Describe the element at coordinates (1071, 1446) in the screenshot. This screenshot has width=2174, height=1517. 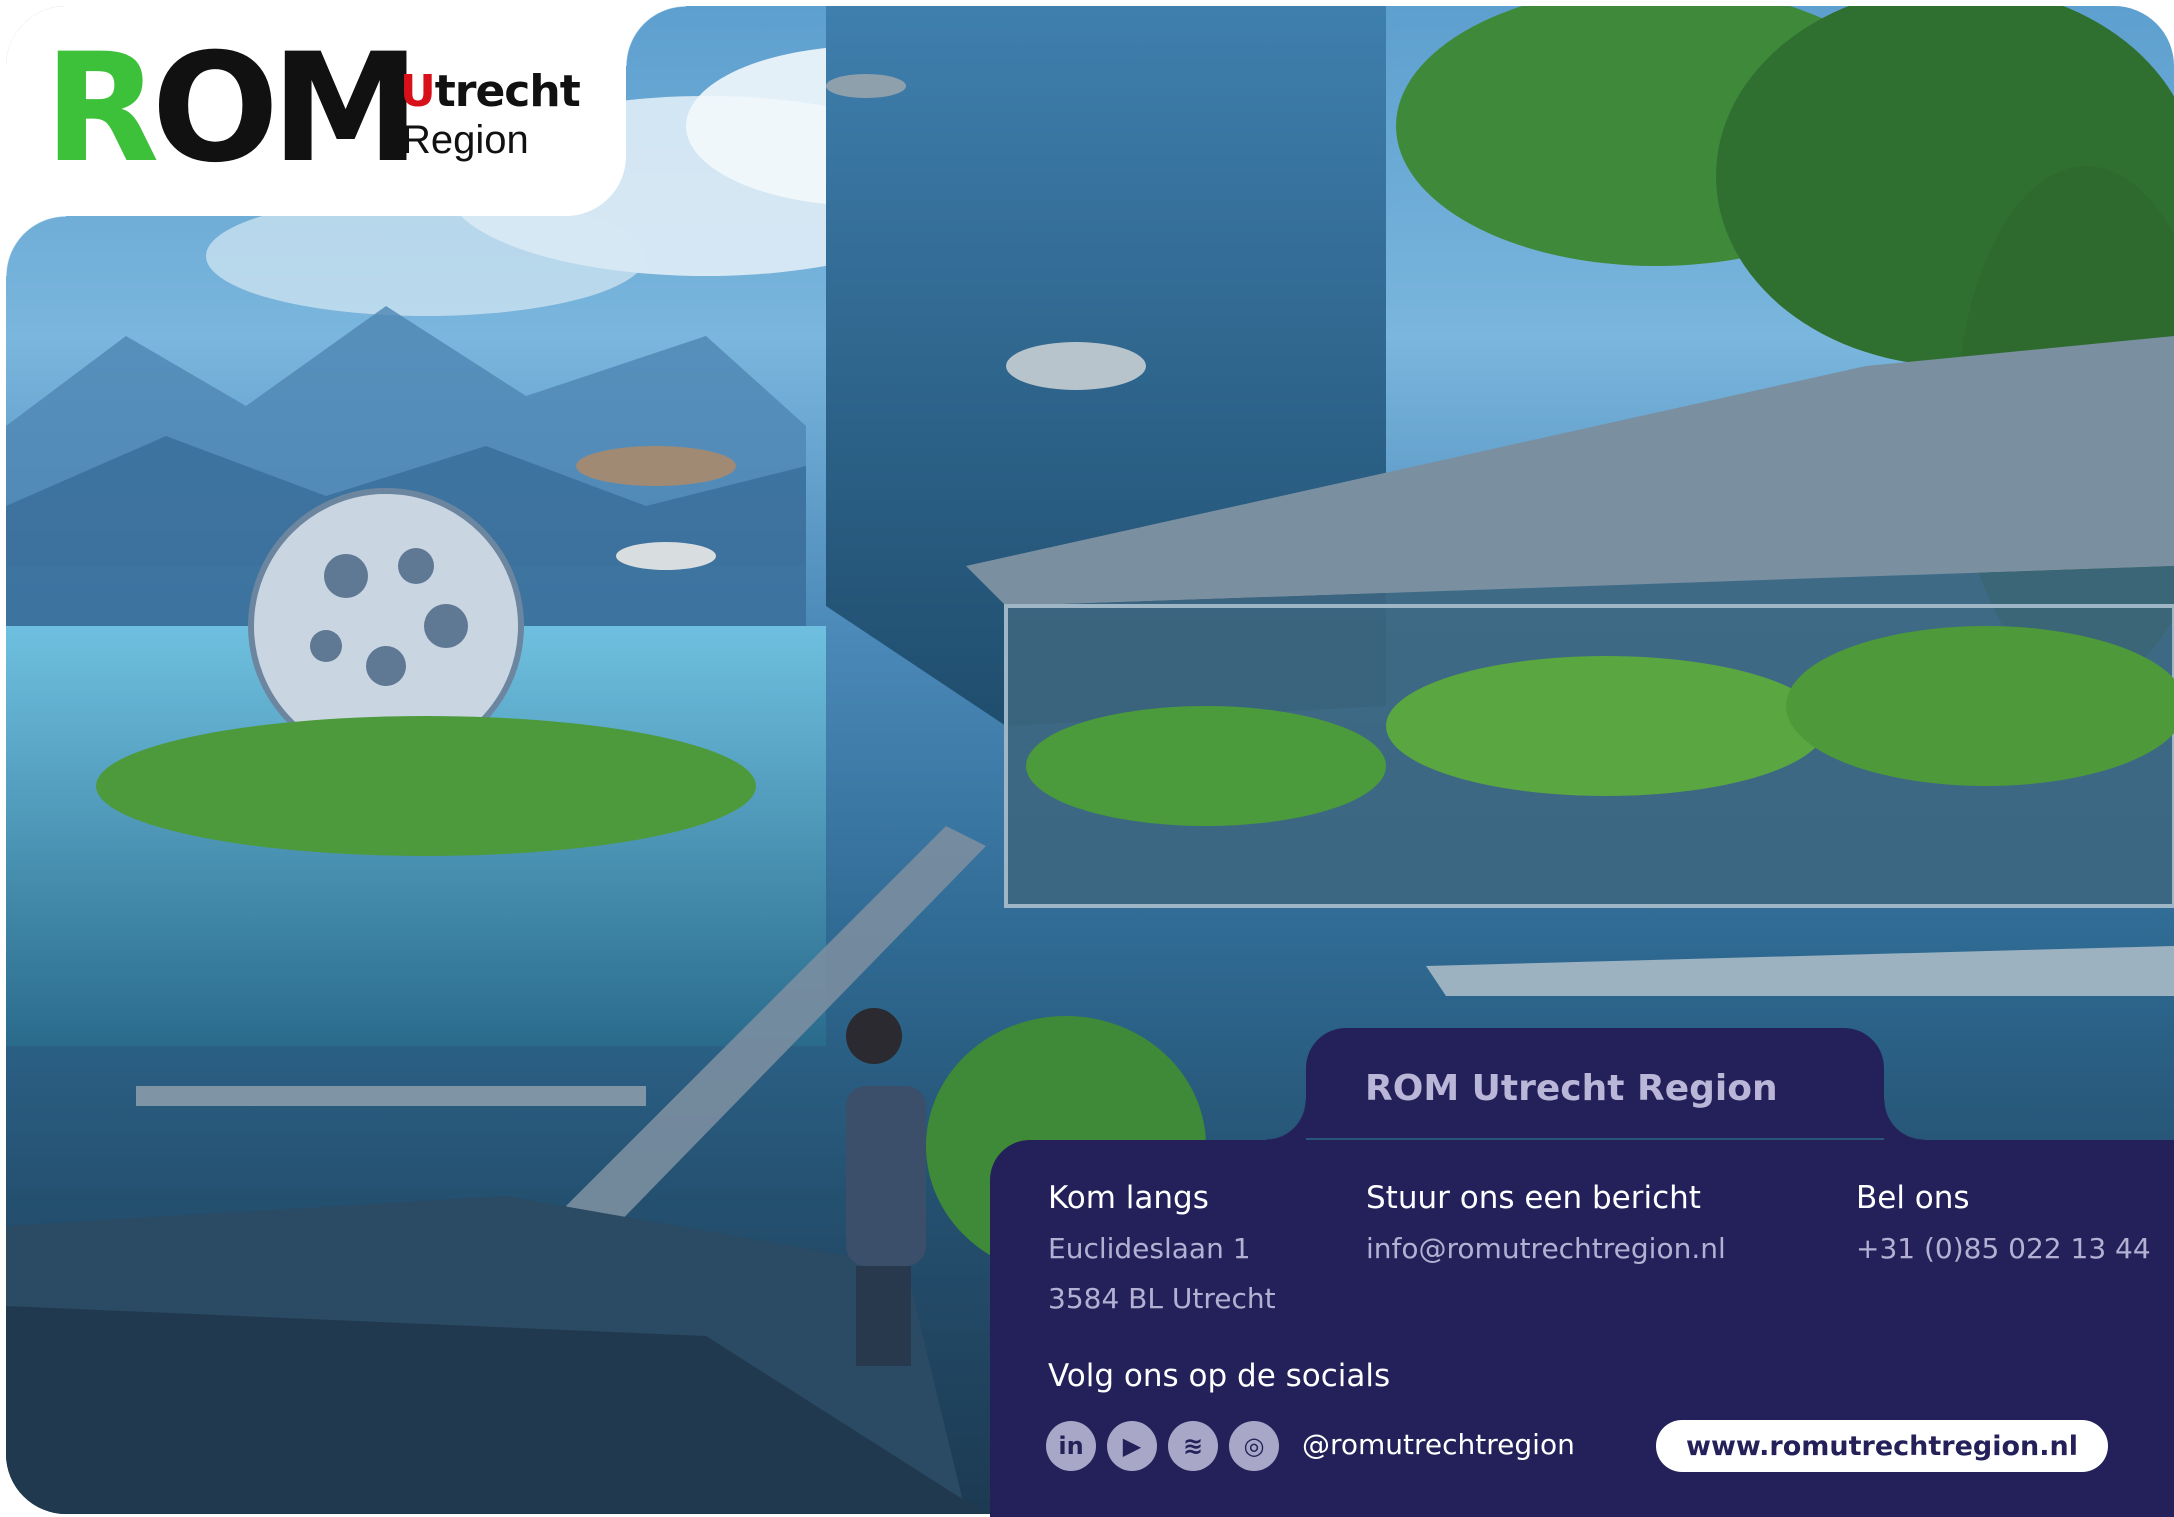
I see `linkedin-icon: in` at that location.